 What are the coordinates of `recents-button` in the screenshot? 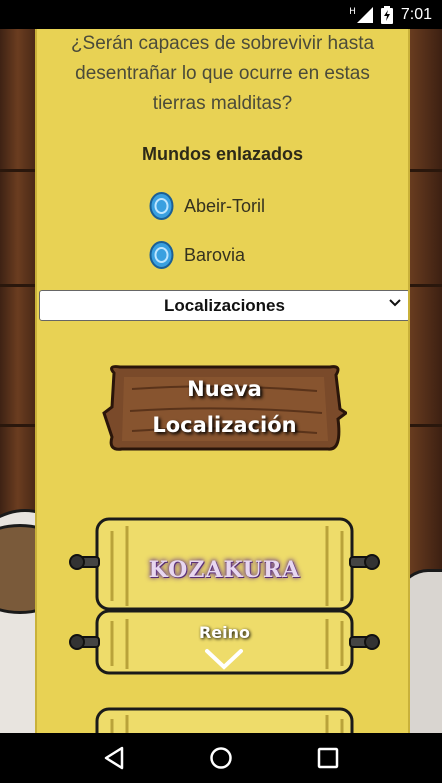 It's located at (328, 758).